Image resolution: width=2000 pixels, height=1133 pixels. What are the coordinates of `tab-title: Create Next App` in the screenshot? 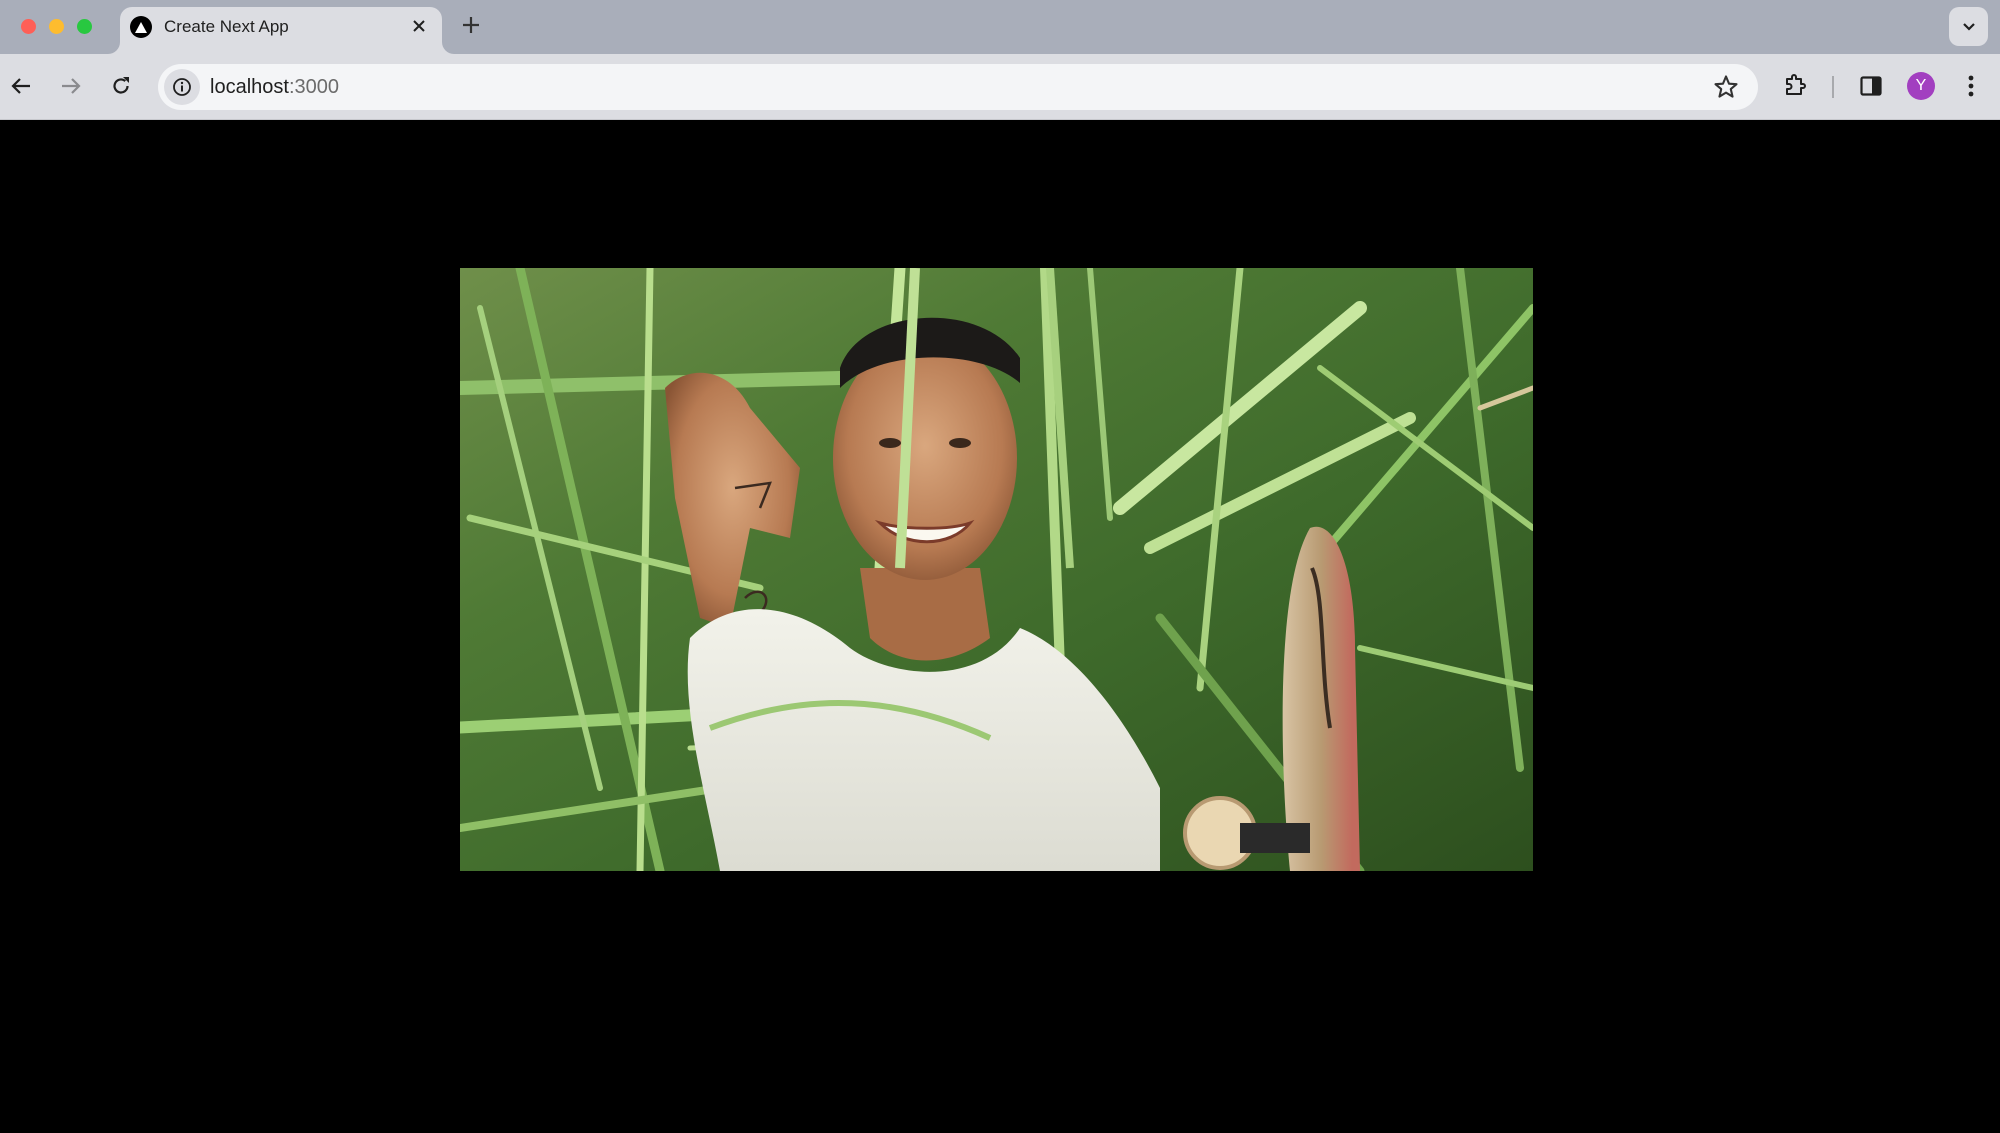 It's located at (226, 26).